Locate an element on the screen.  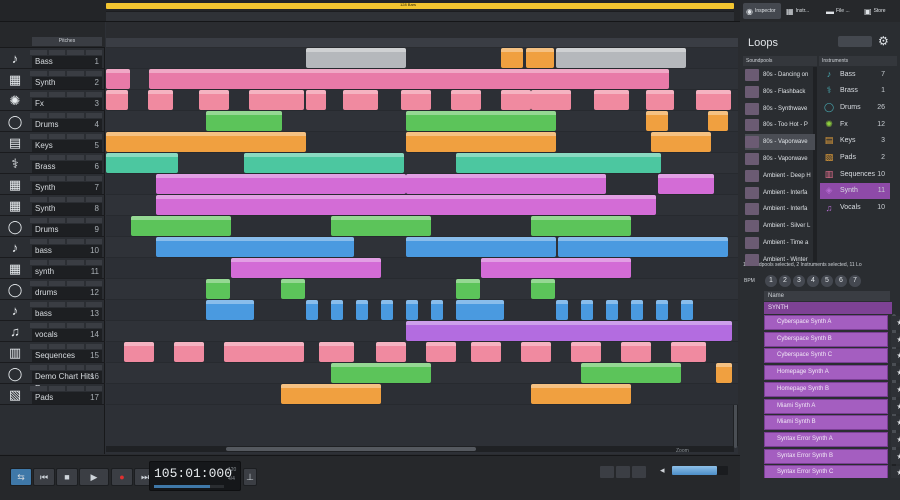
track-name: synth 11 is located at coordinates (67, 272).